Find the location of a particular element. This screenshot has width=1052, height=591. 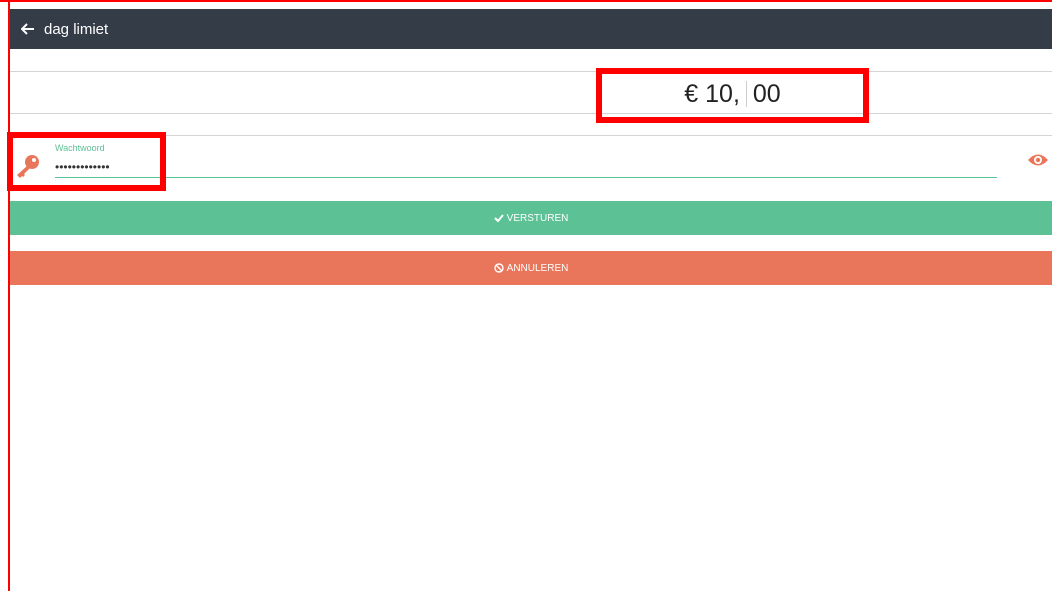

highlight-box-password is located at coordinates (86, 161).